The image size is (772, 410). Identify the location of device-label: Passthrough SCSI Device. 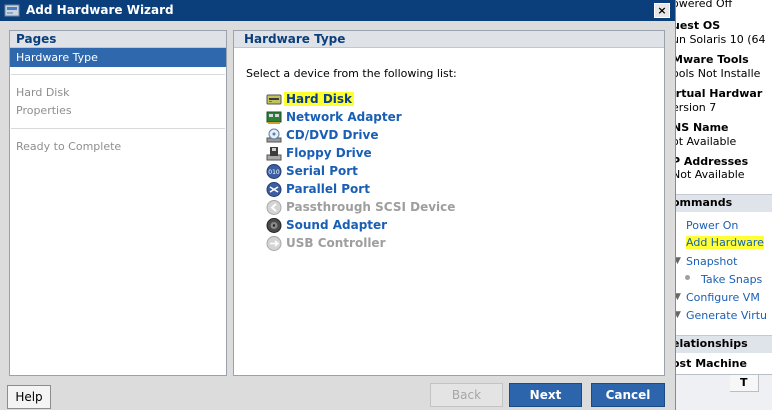
(371, 207).